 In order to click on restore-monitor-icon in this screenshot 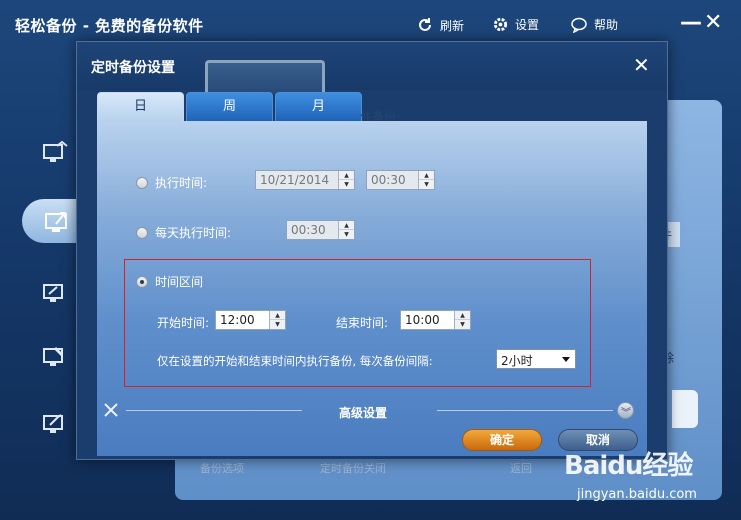, I will do `click(53, 293)`.